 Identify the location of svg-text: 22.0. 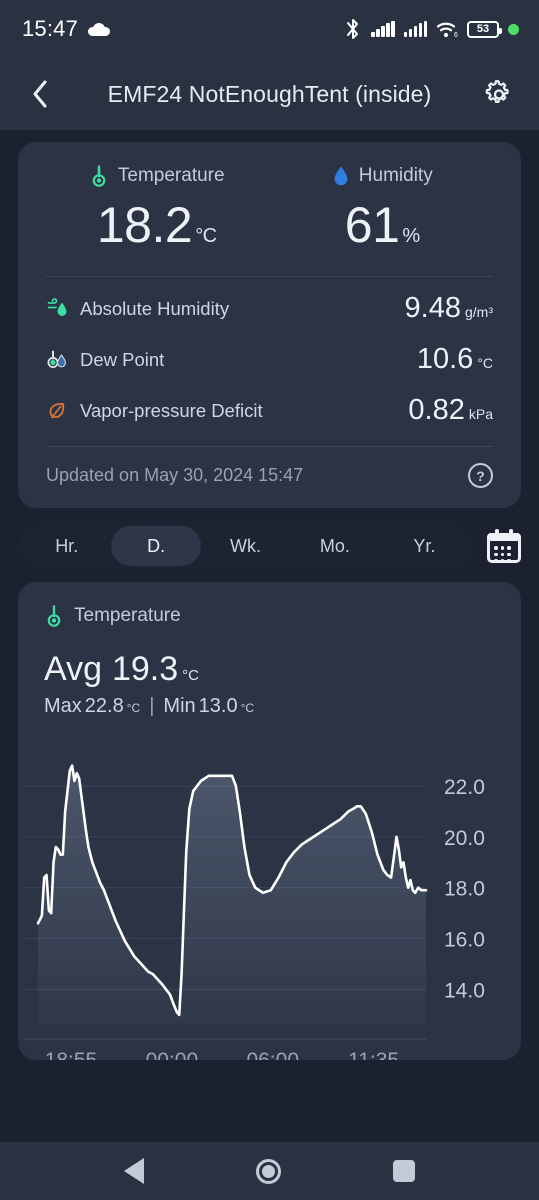
(464, 787).